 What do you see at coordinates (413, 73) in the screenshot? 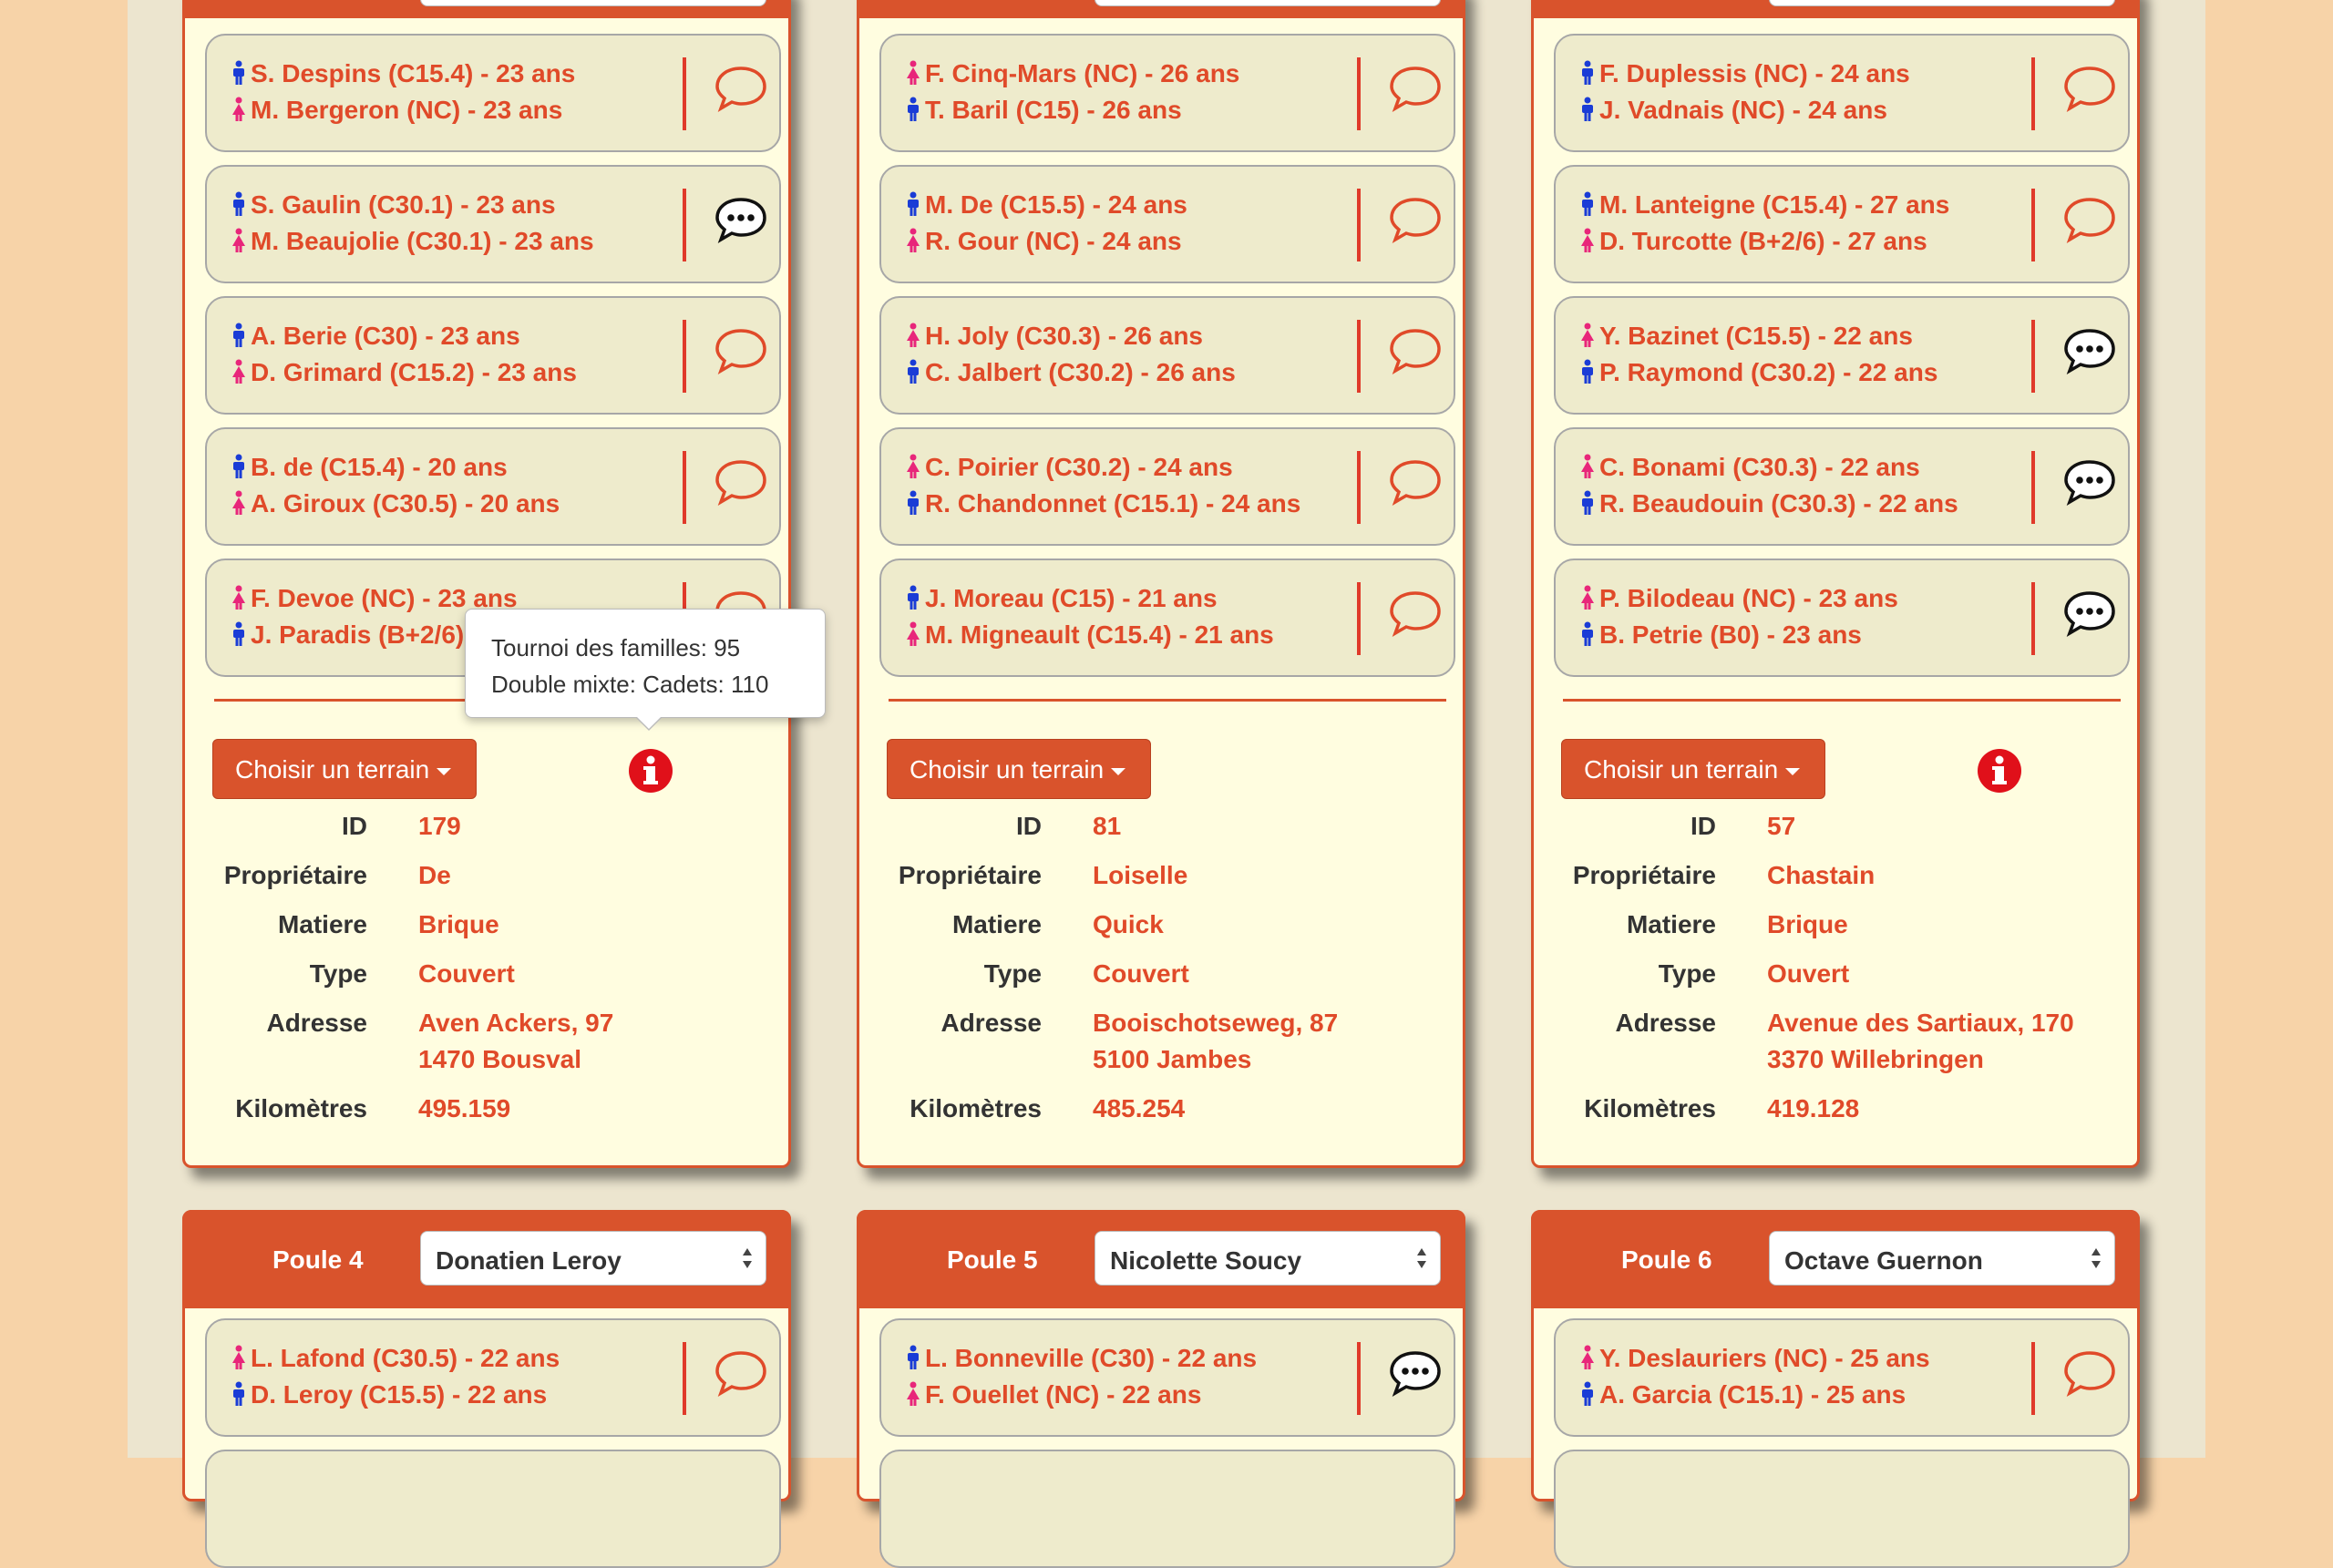
I see `player-name: S. Despins (C15.4) - 23 ans` at bounding box center [413, 73].